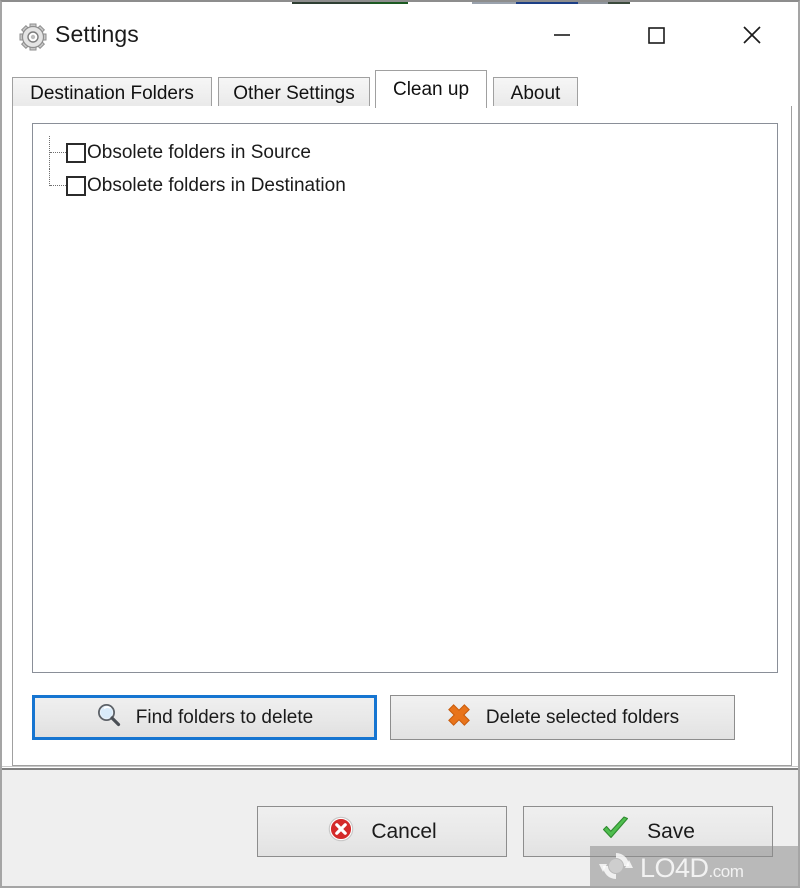 The image size is (800, 888). Describe the element at coordinates (582, 717) in the screenshot. I see `action-button-label: Delete selected folders` at that location.